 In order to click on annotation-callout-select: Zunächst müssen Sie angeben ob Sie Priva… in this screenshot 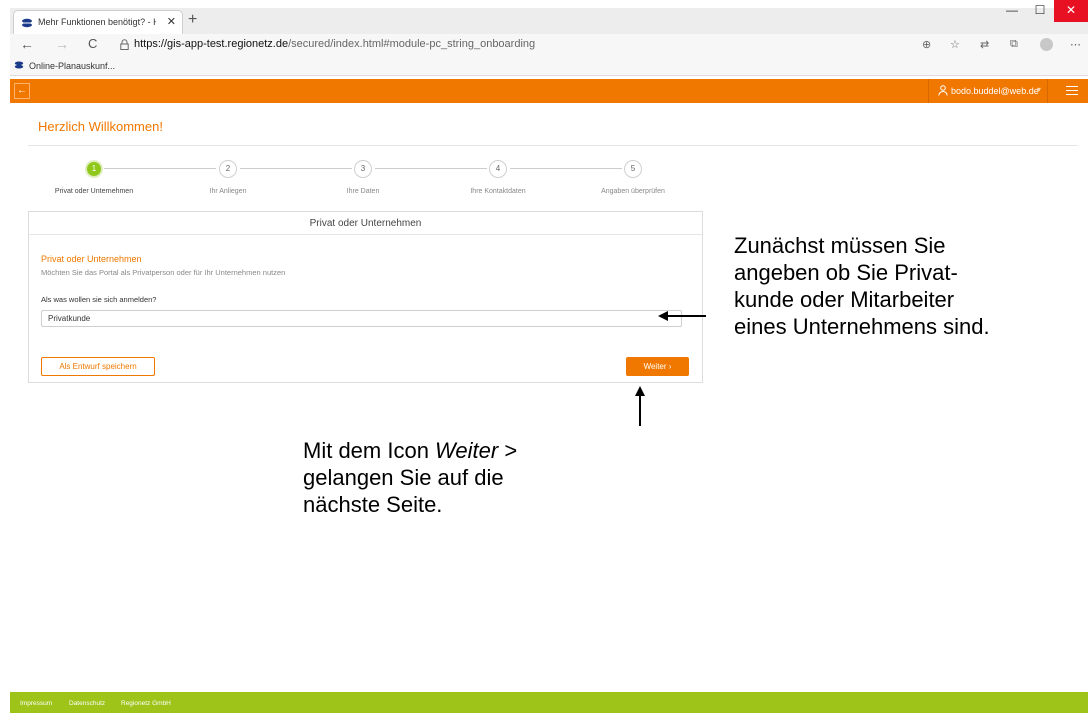, I will do `click(900, 302)`.